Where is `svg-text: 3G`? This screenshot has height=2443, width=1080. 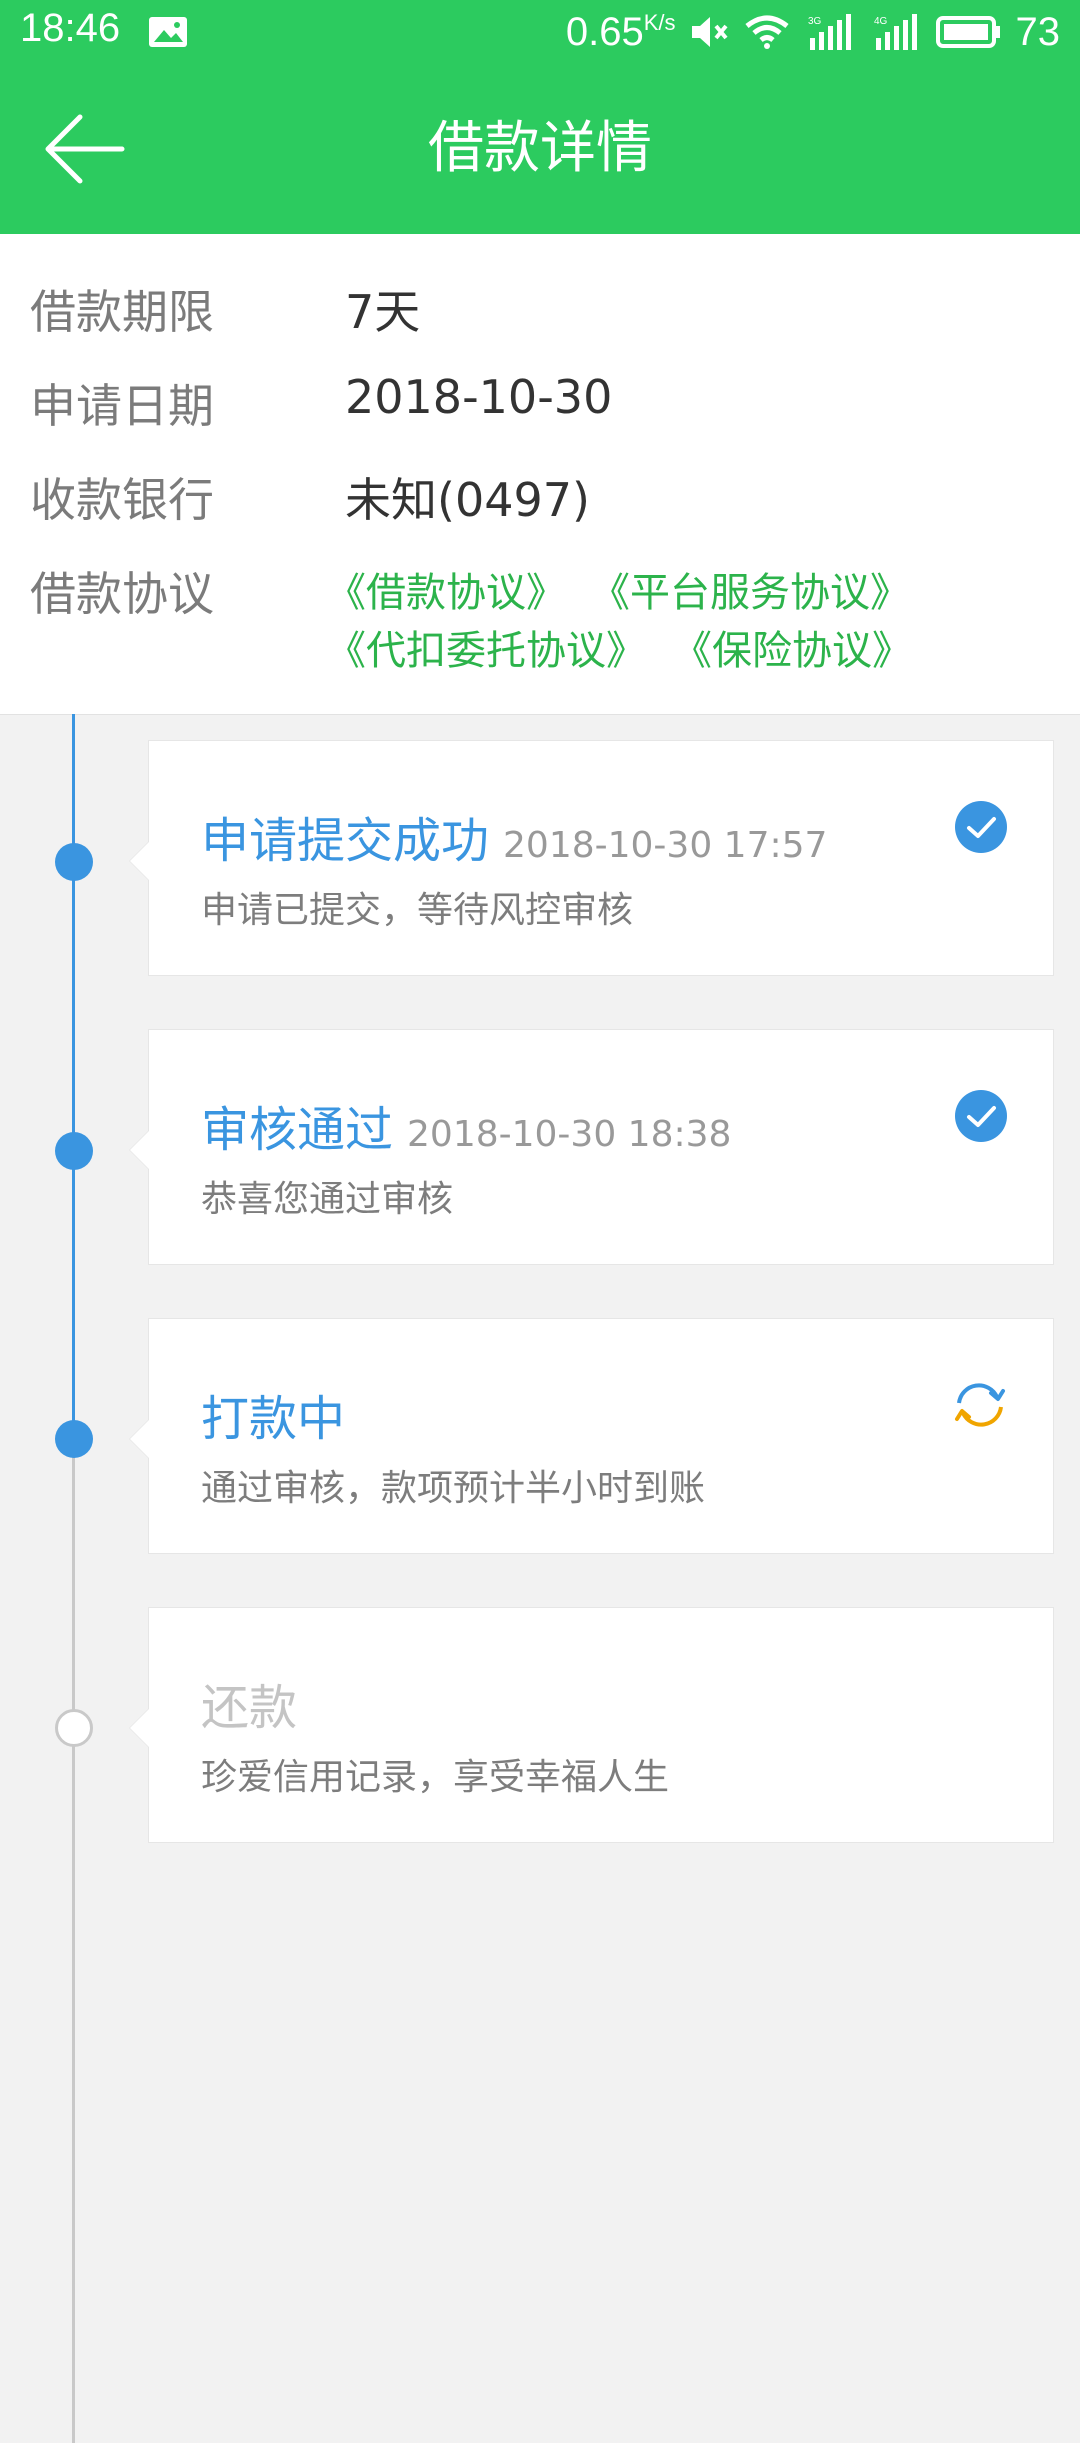
svg-text: 3G is located at coordinates (815, 21).